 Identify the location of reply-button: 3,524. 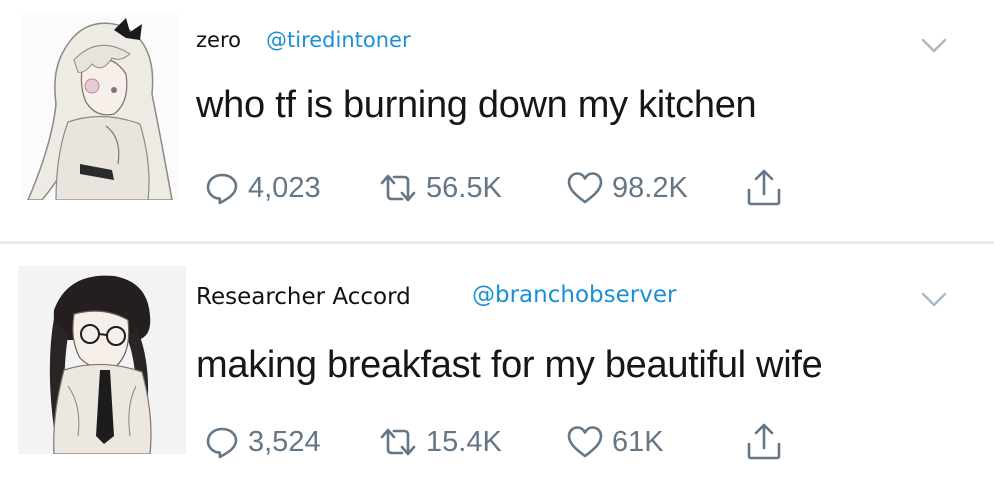
(262, 442).